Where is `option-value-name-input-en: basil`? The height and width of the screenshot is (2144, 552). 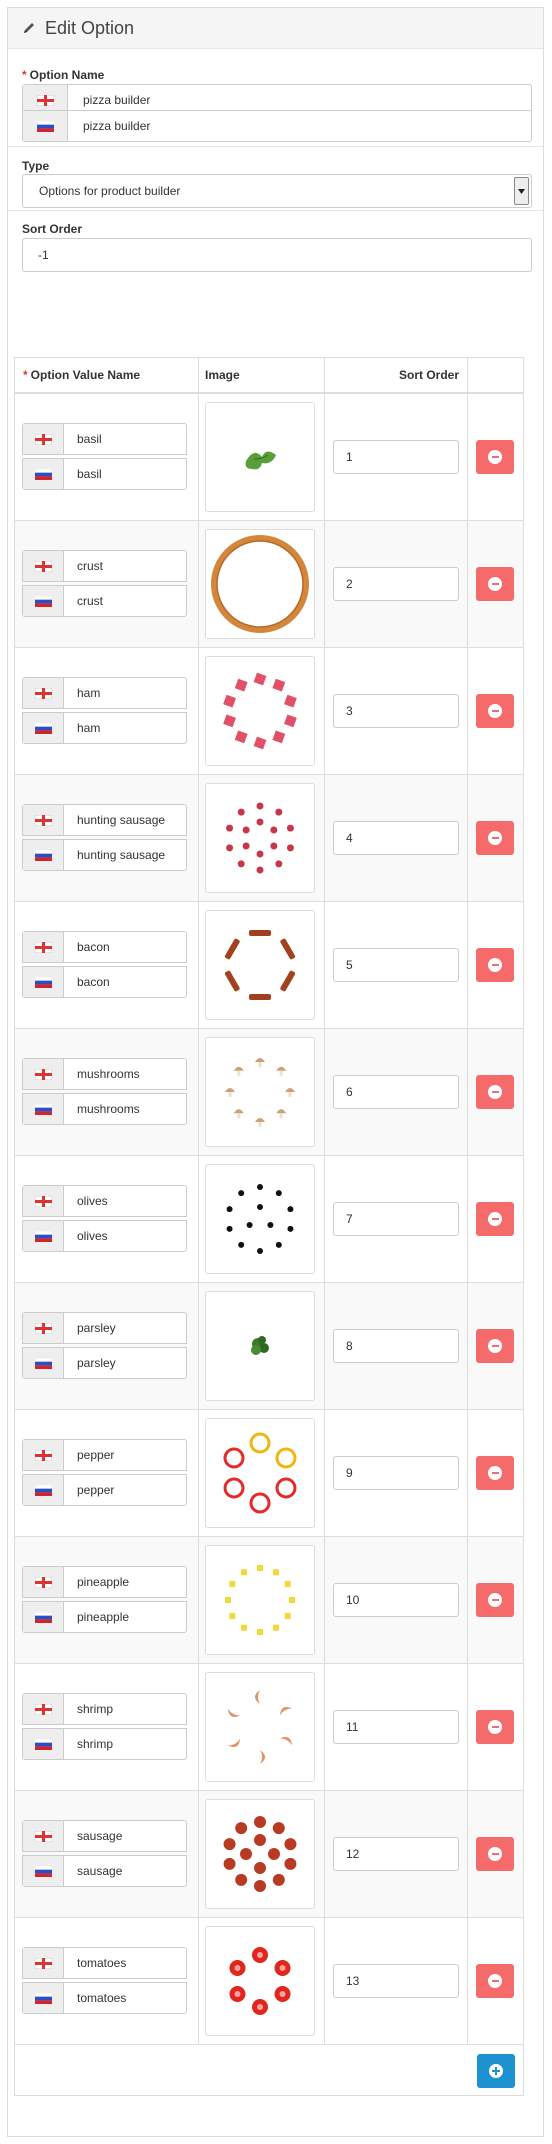
option-value-name-input-en: basil is located at coordinates (104, 439).